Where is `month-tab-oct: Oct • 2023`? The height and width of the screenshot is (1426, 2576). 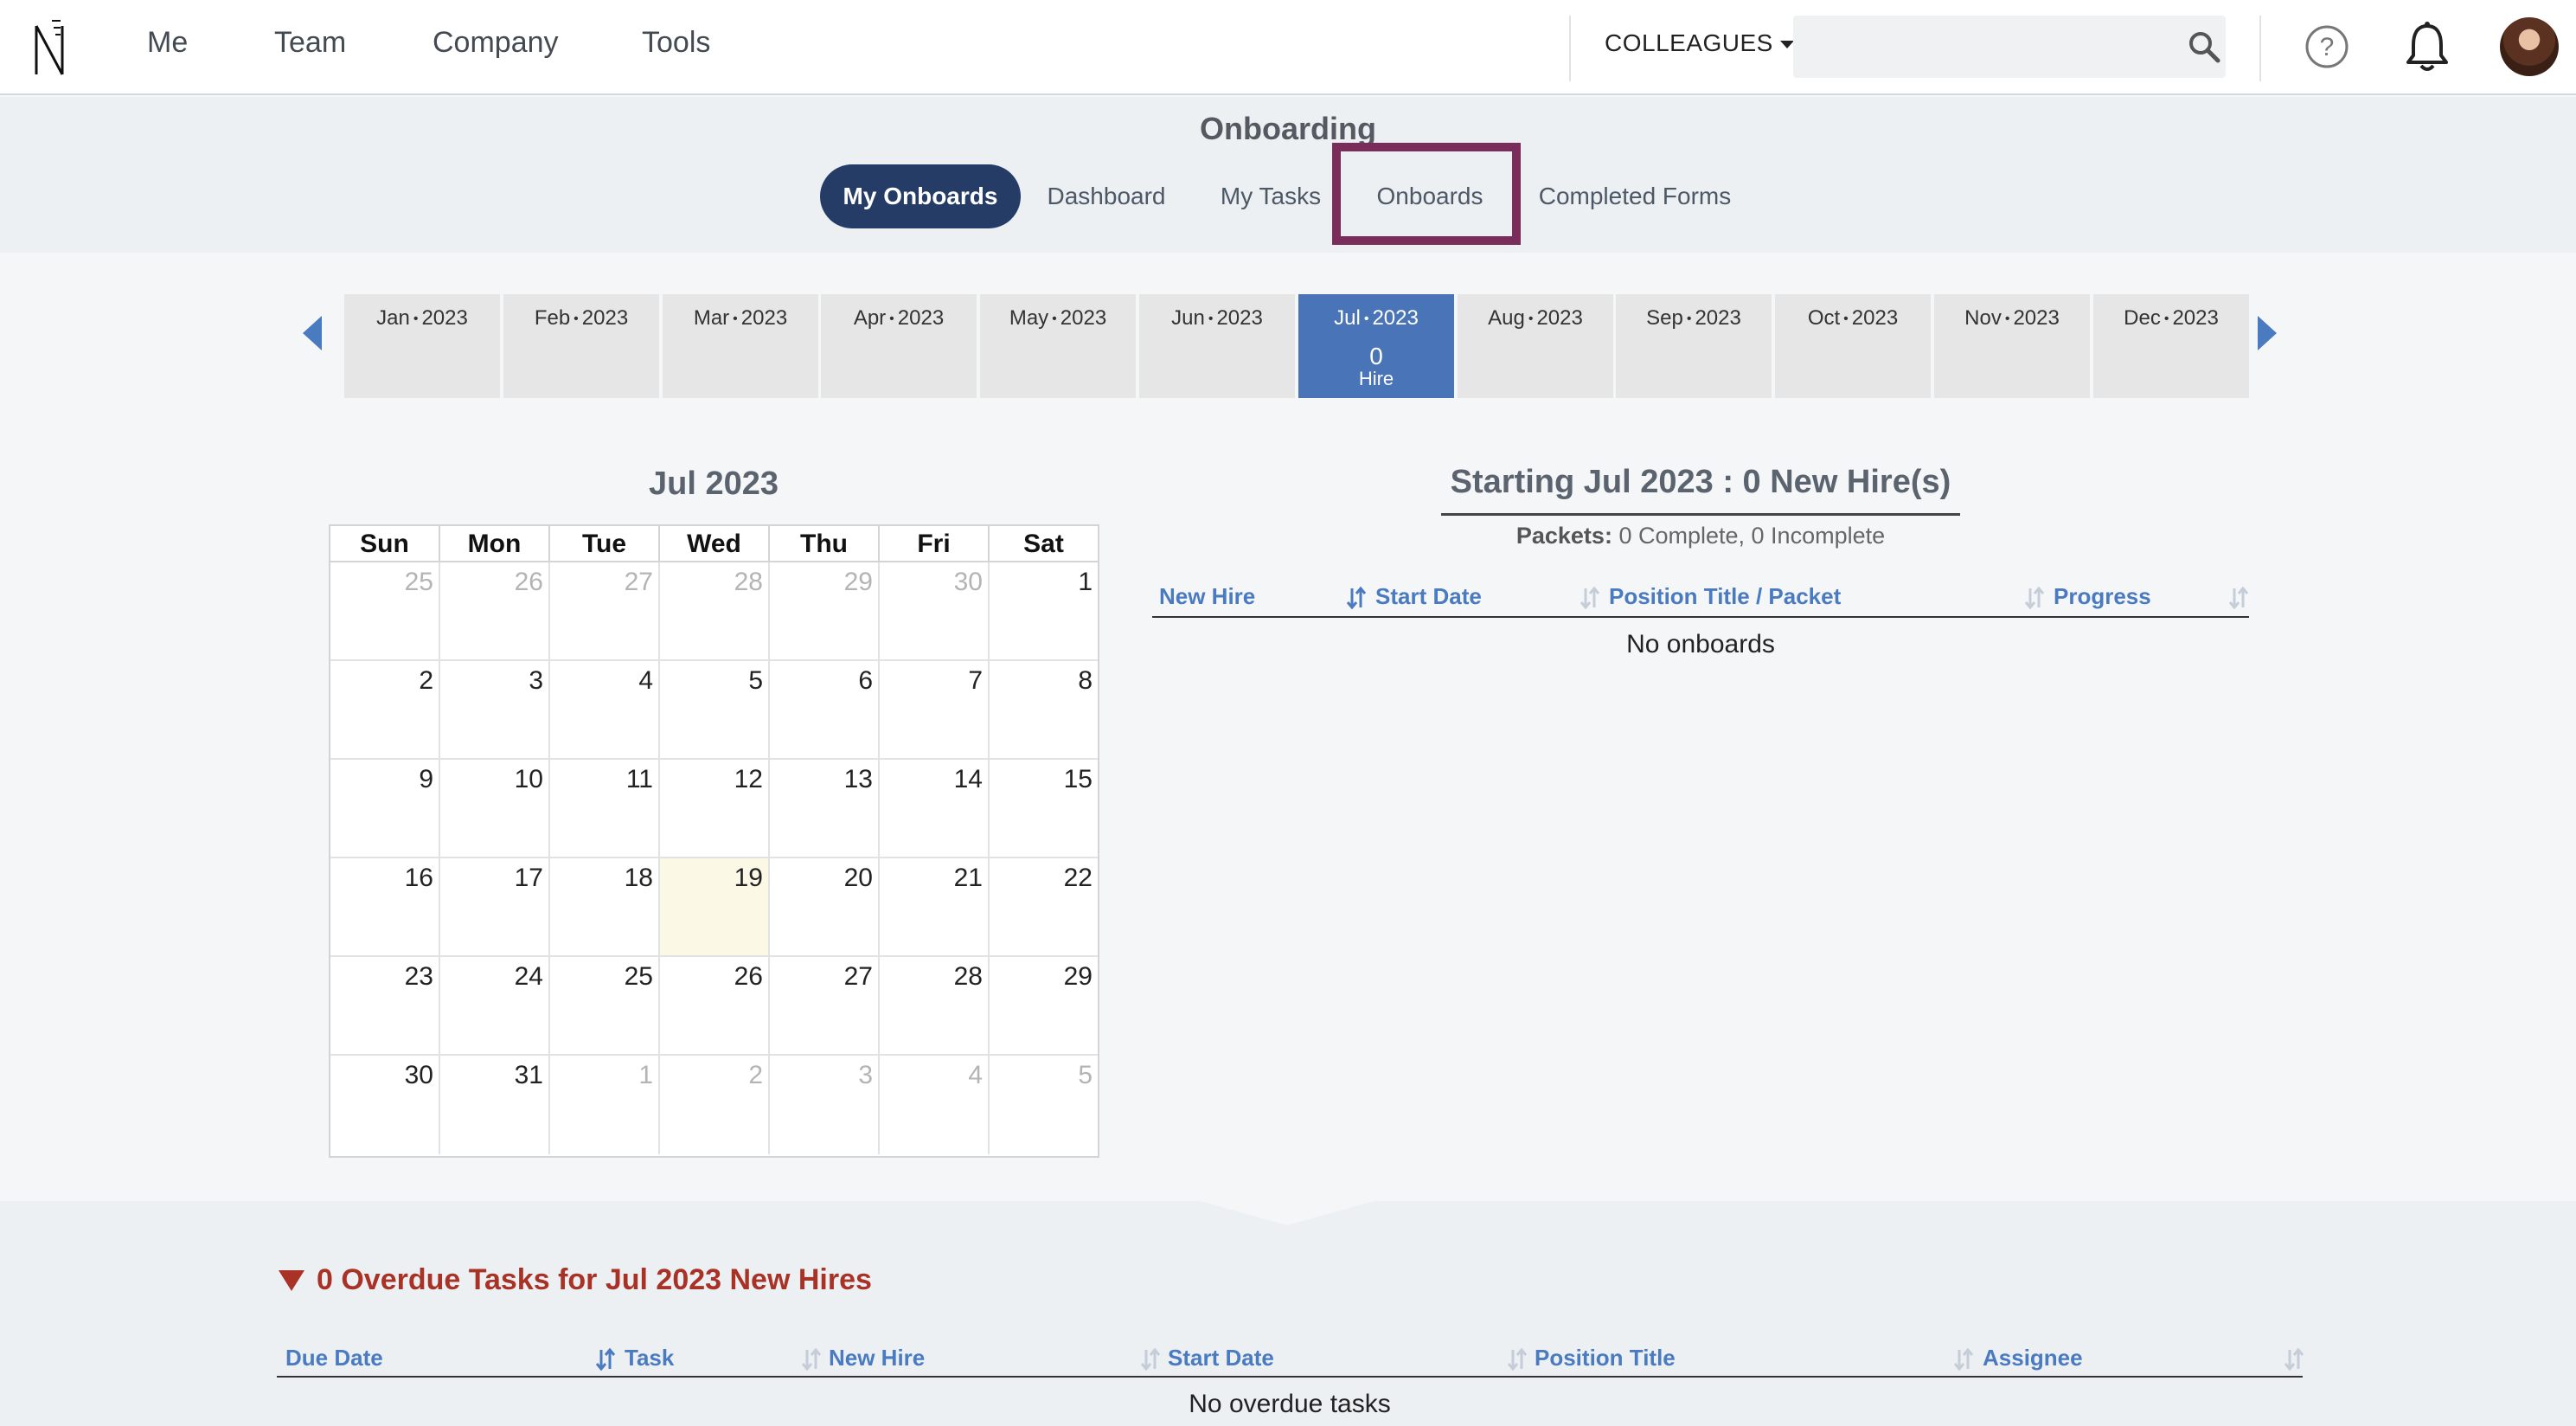
month-tab-oct: Oct • 2023 is located at coordinates (1853, 346).